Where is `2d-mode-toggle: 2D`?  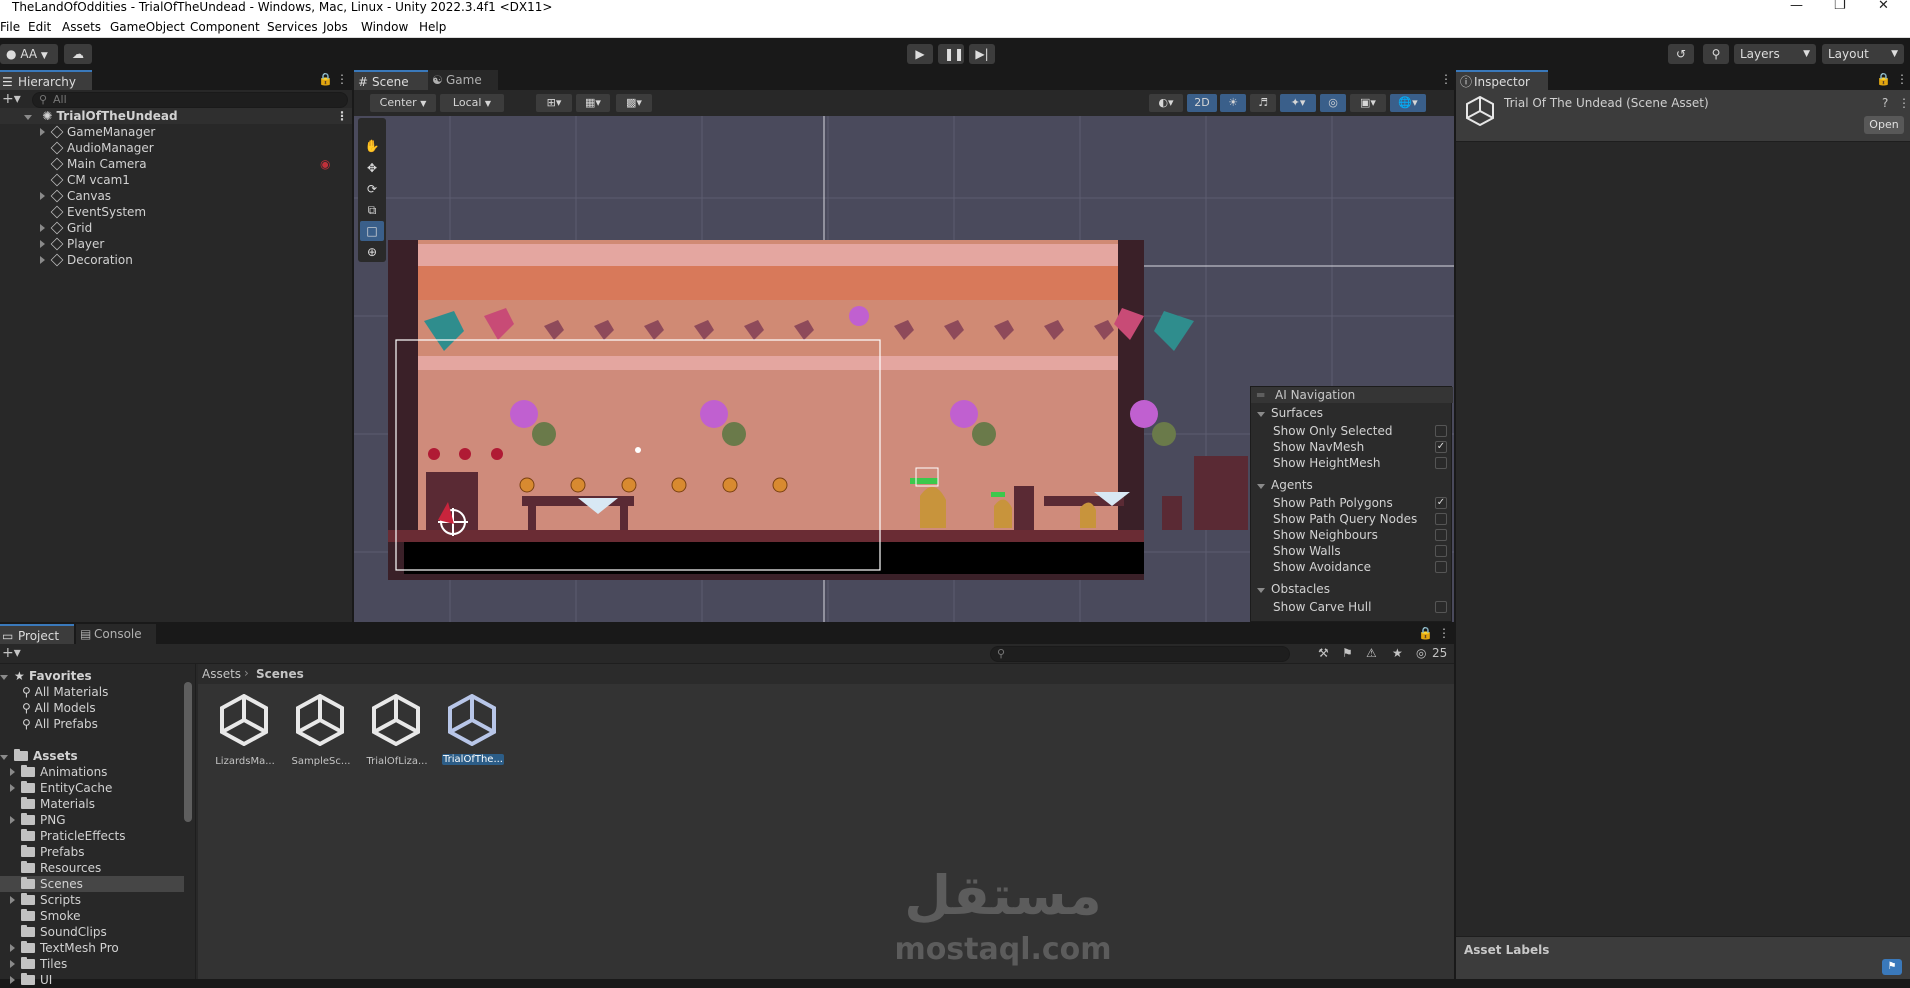
2d-mode-toggle: 2D is located at coordinates (1202, 103).